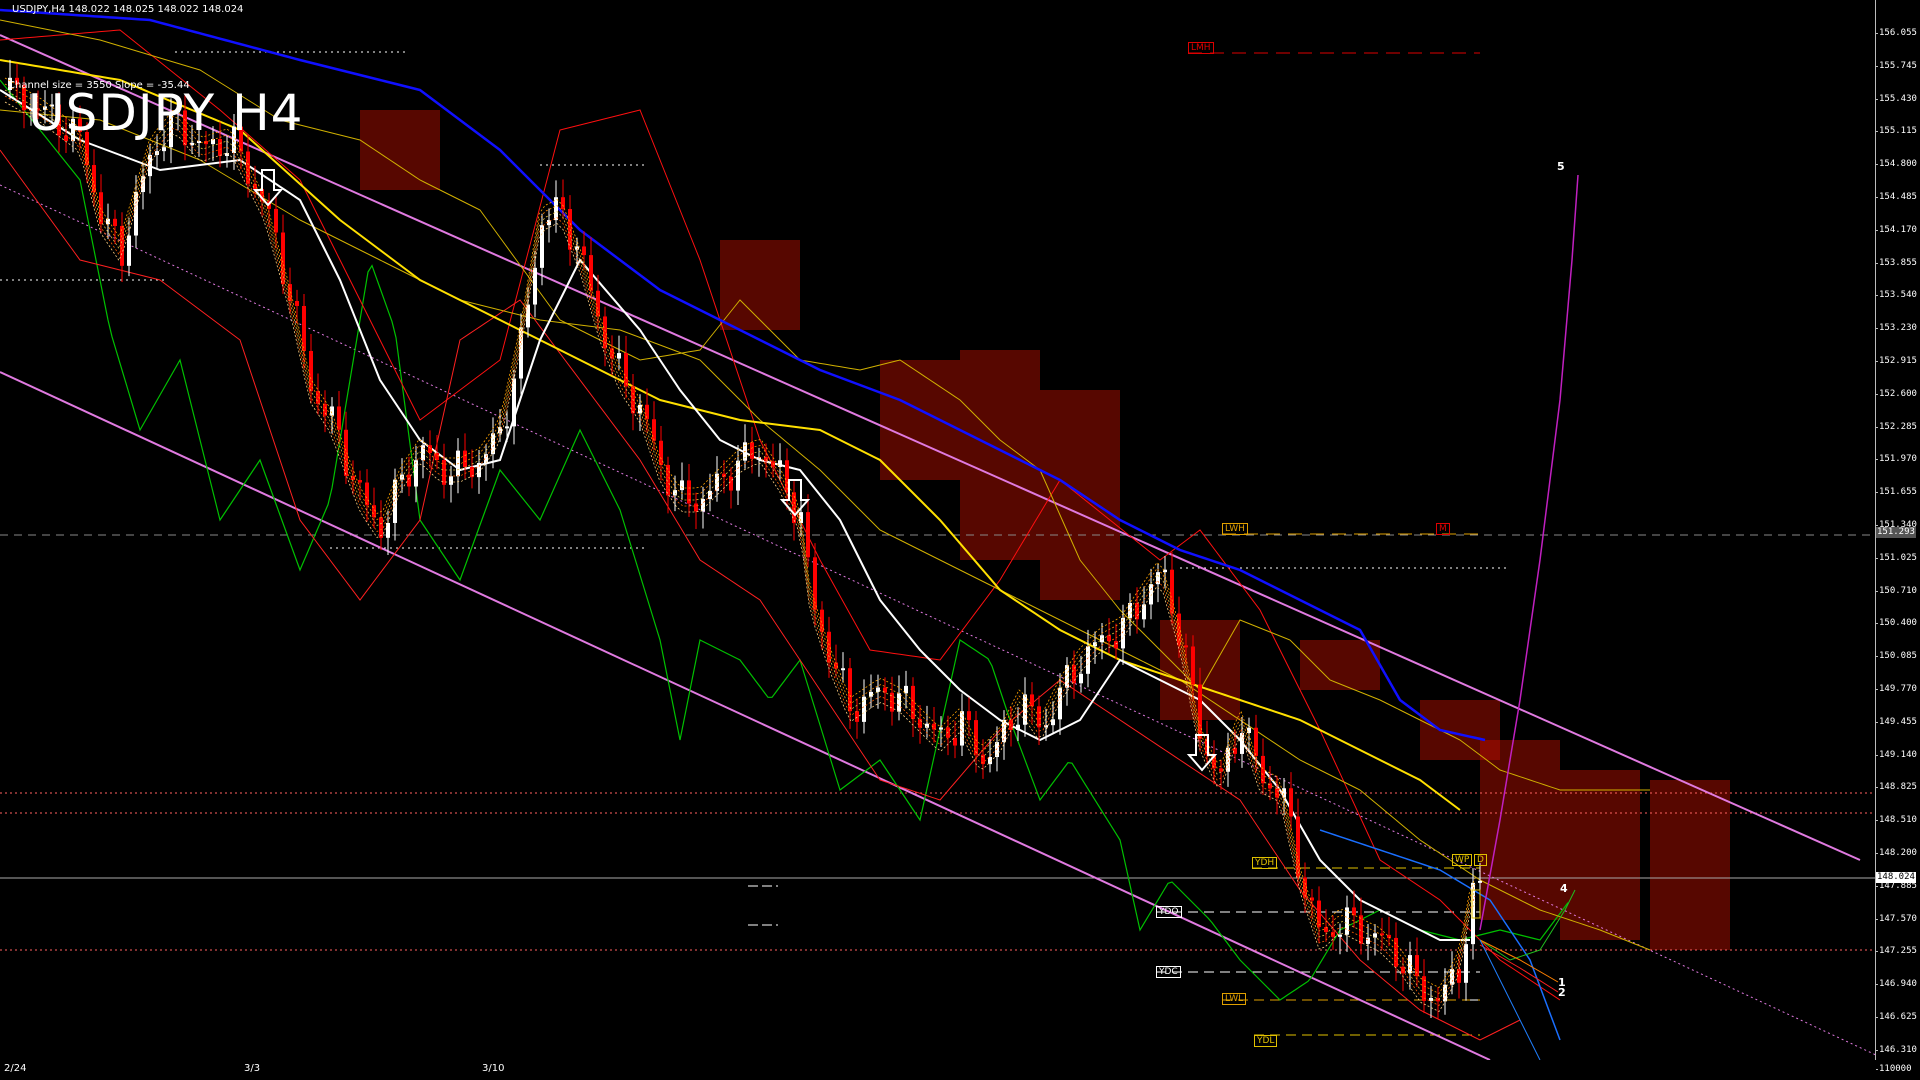  What do you see at coordinates (938, 1070) in the screenshot?
I see `time-axis: 2/24 3/3 3/10` at bounding box center [938, 1070].